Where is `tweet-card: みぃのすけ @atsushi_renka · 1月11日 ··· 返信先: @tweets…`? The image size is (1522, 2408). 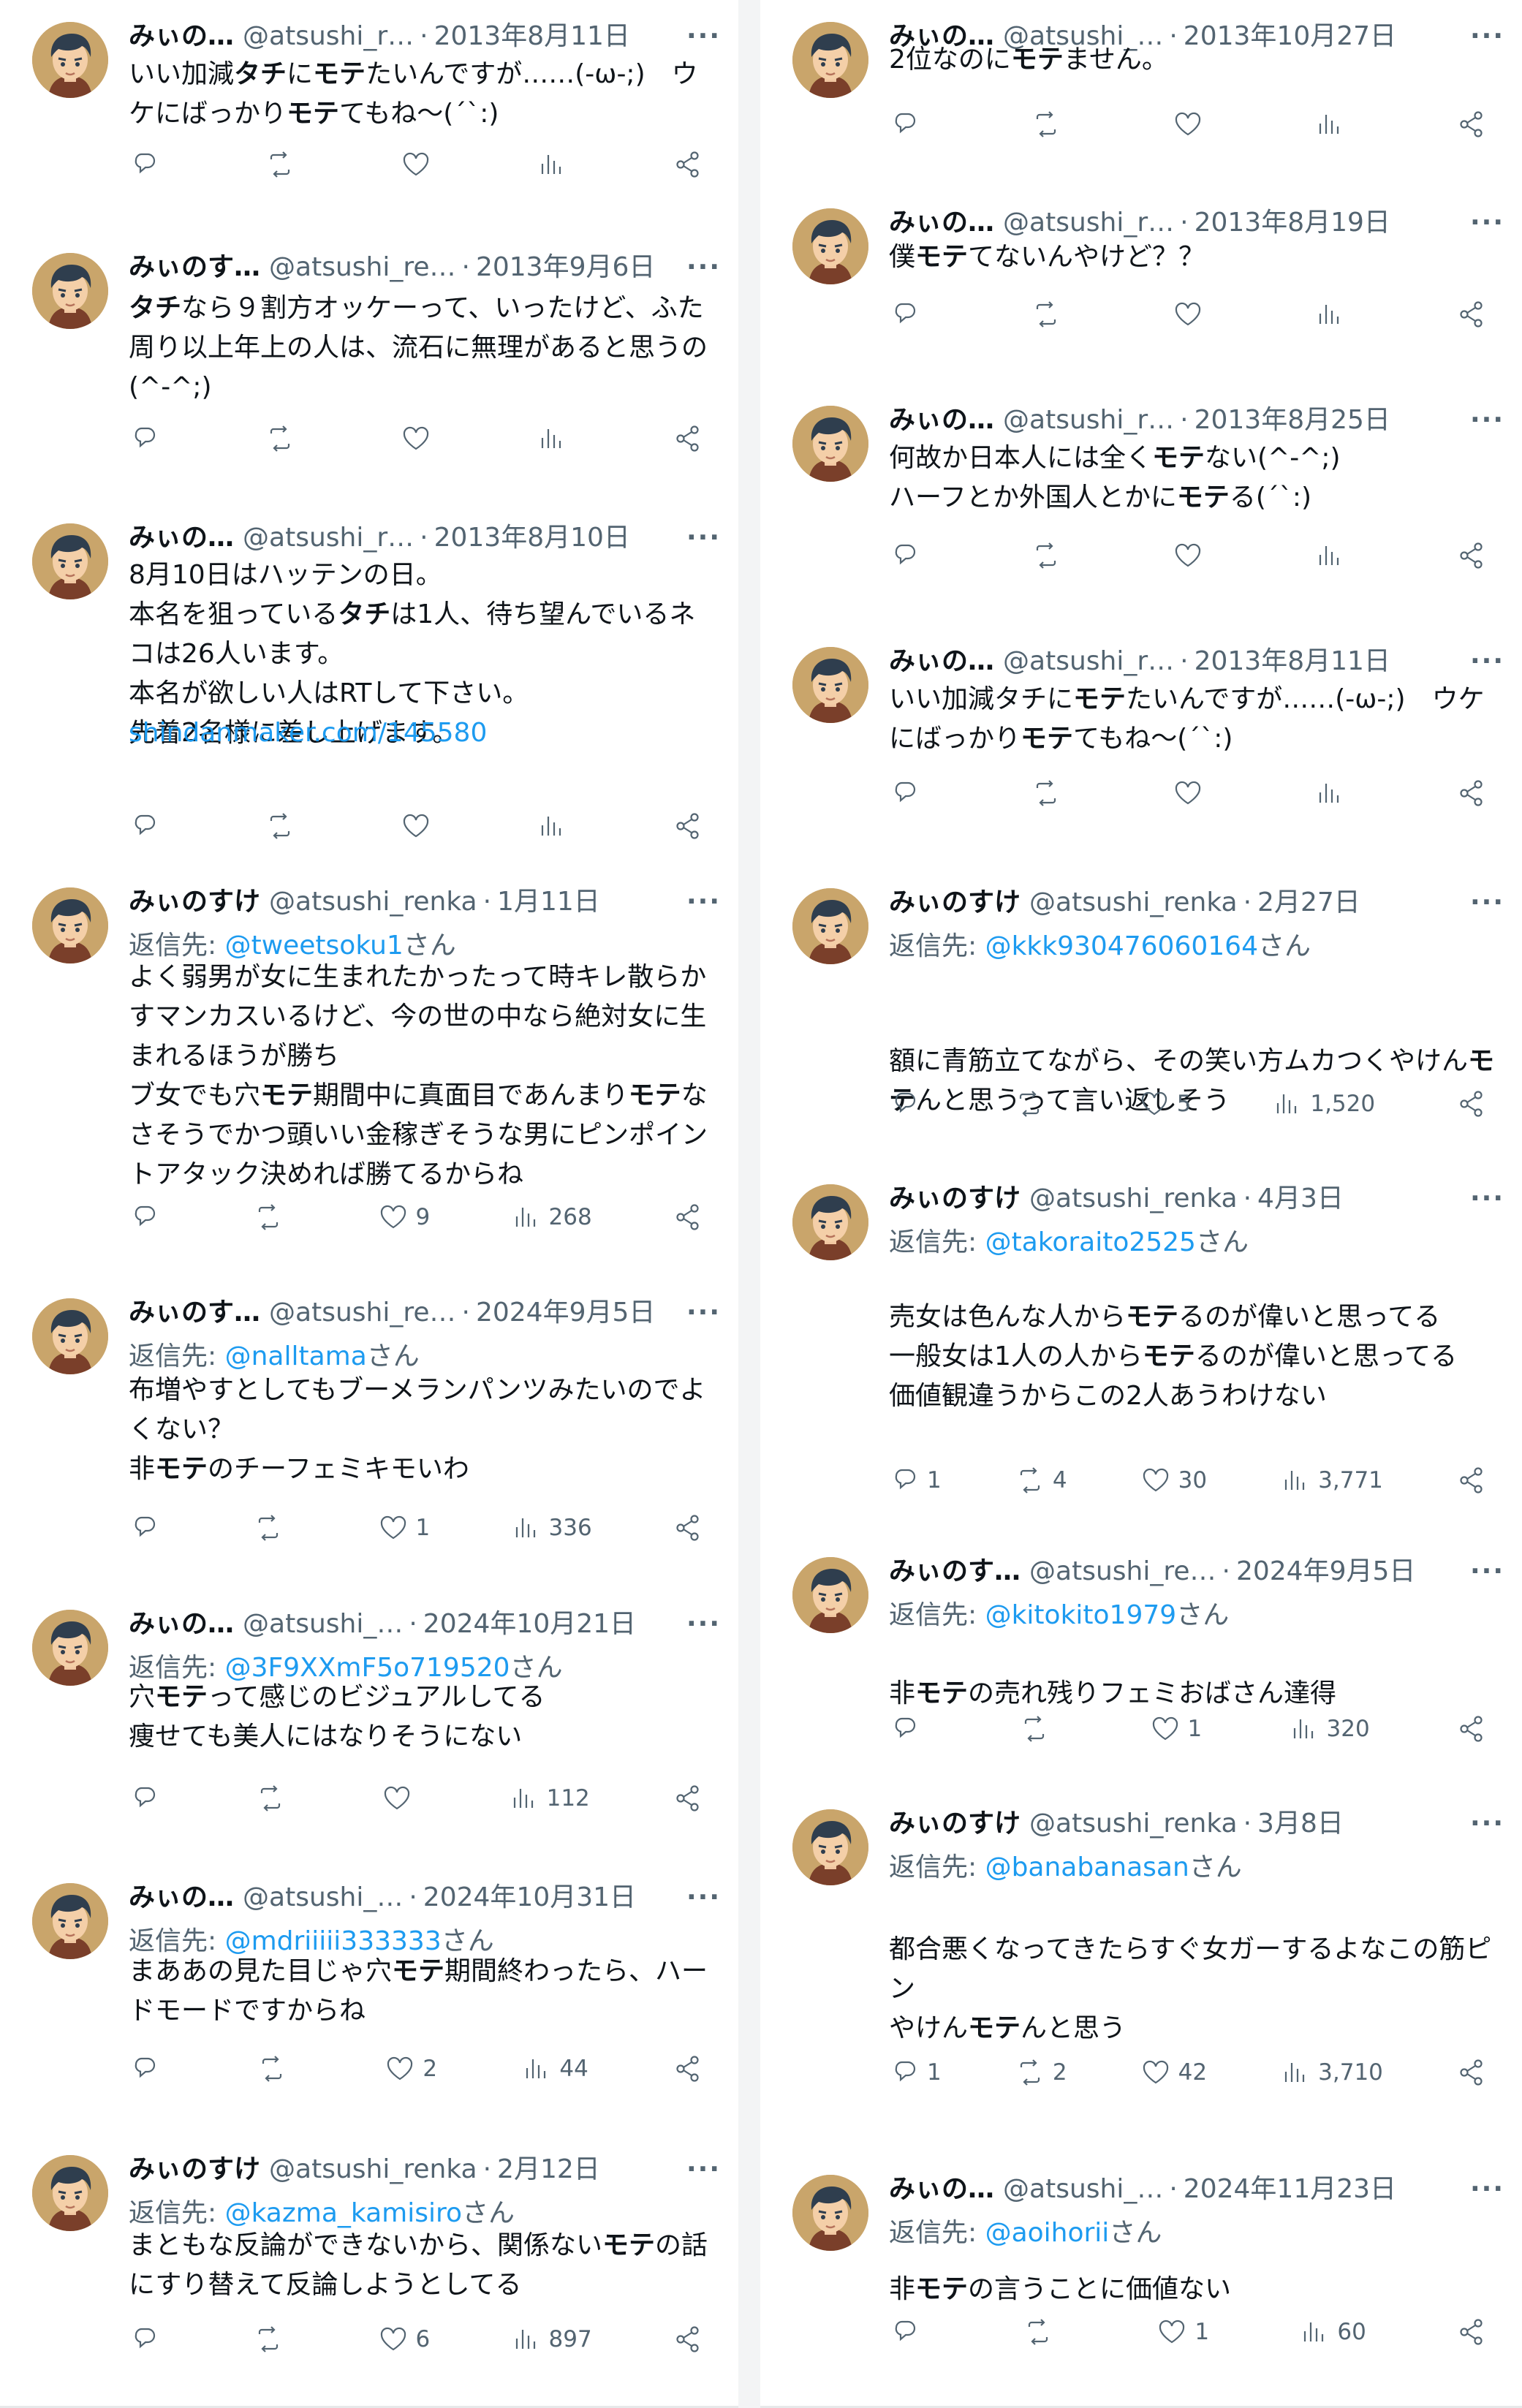
tweet-card: みぃのすけ @atsushi_renka · 1月11日 ··· 返信先: @tweets… is located at coordinates (369, 1072).